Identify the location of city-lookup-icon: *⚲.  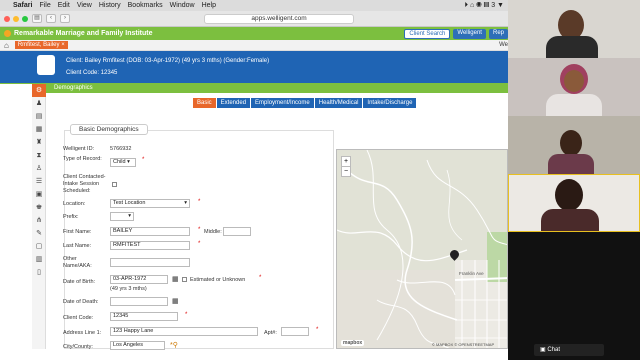
(174, 345).